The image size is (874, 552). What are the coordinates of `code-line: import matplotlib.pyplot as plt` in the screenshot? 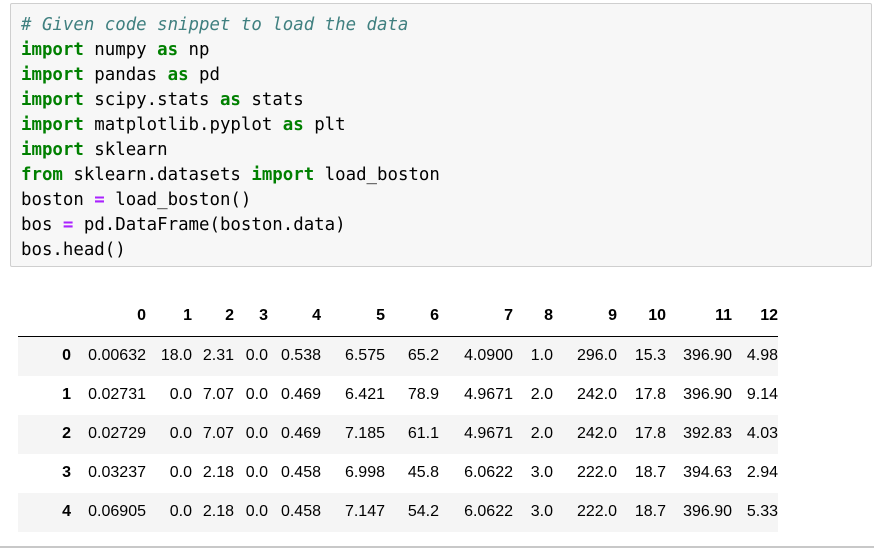 It's located at (230, 125).